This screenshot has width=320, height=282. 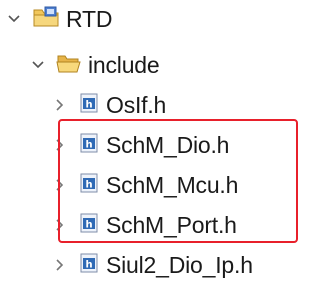 I want to click on project-folder-icon, so click(x=46, y=19).